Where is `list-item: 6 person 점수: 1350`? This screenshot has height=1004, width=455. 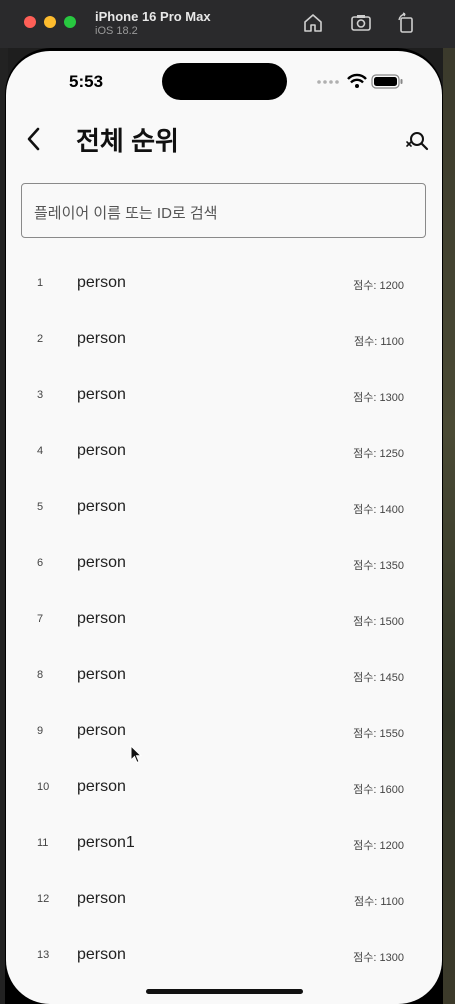
list-item: 6 person 점수: 1350 is located at coordinates (224, 564).